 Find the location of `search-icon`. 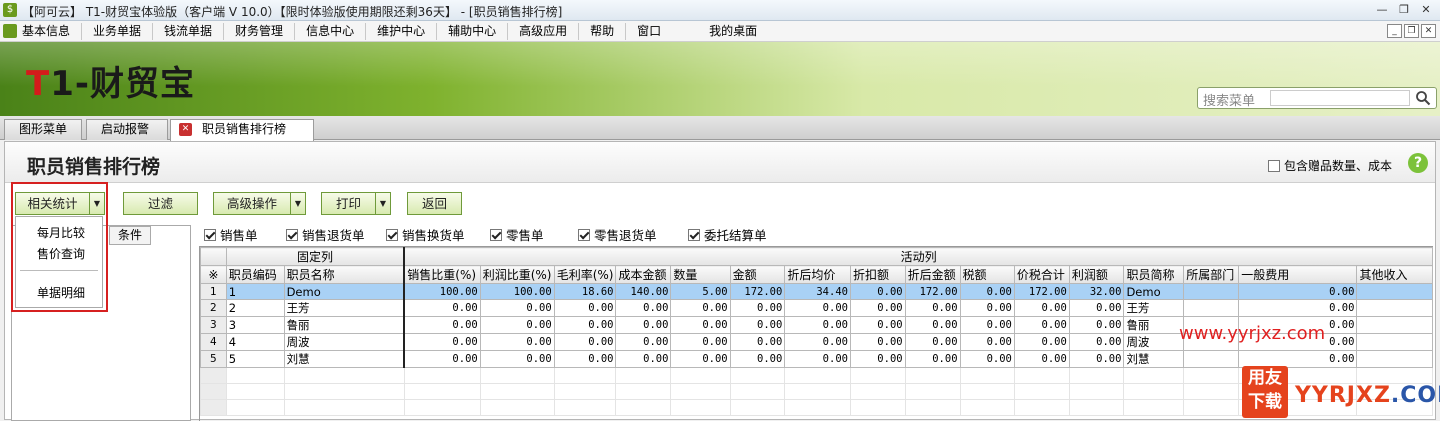

search-icon is located at coordinates (1423, 98).